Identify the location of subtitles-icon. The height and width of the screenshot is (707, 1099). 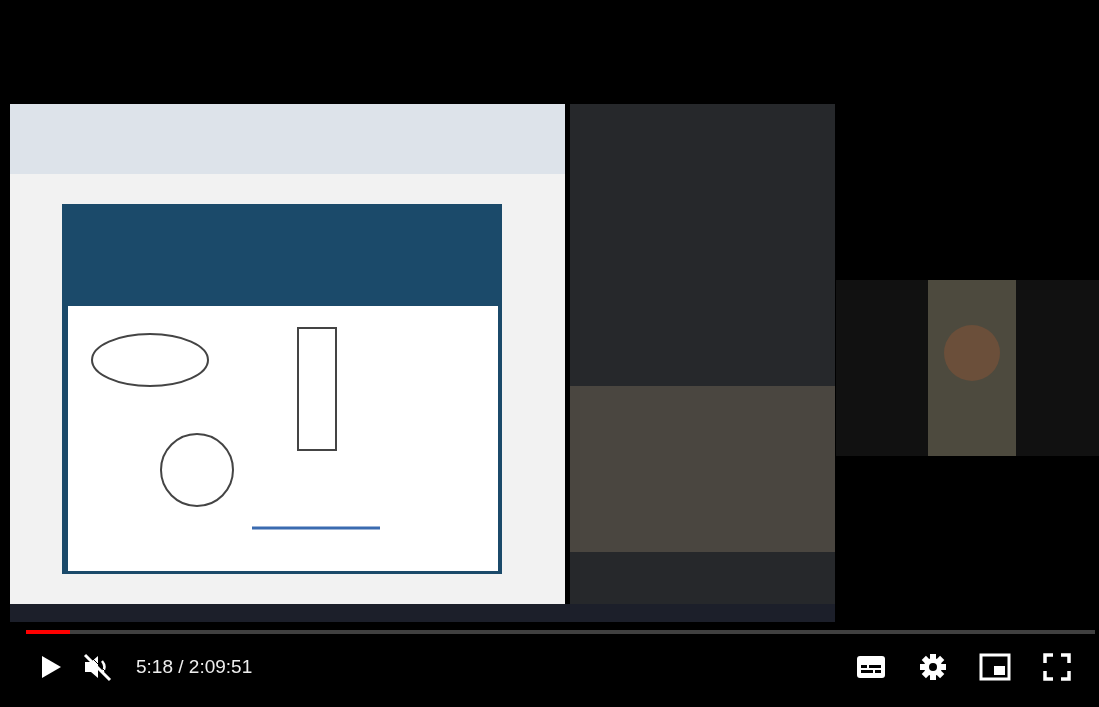
(871, 667).